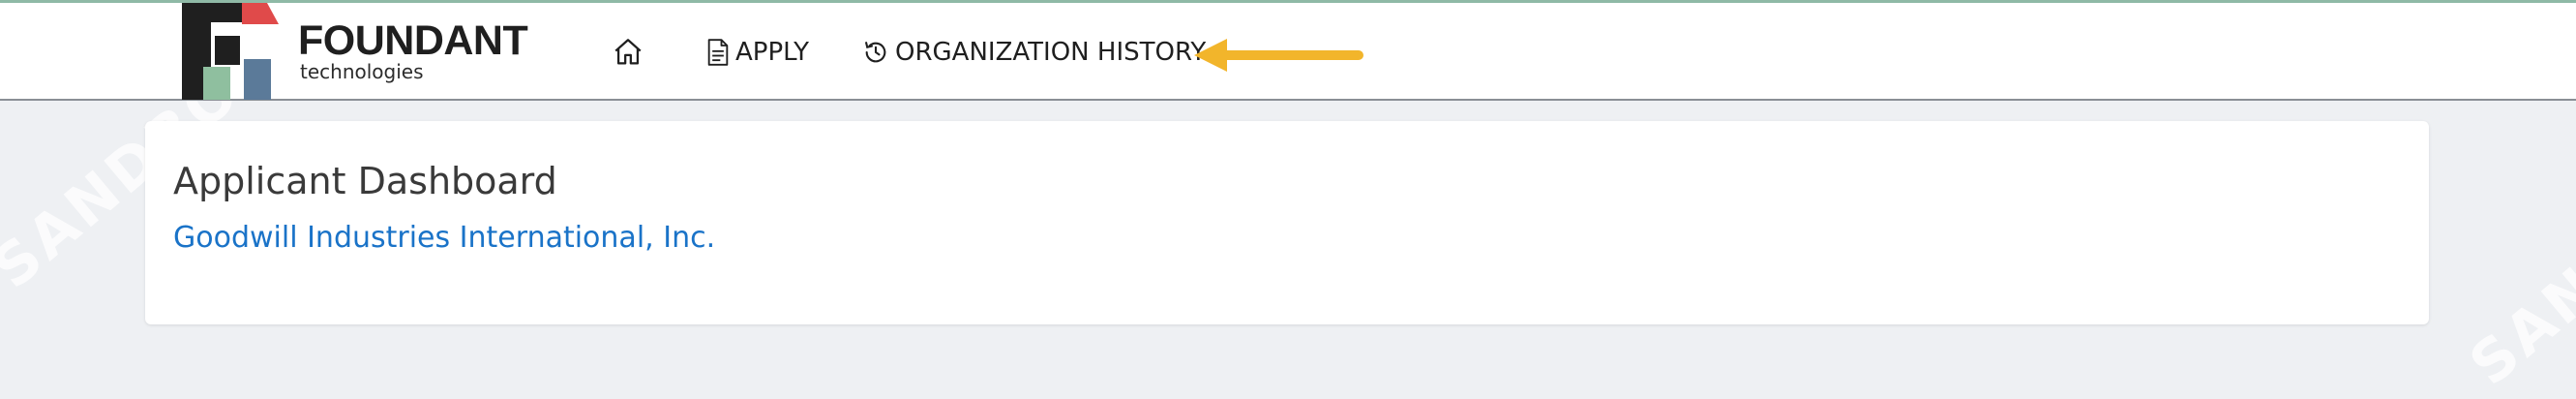  I want to click on home-icon, so click(628, 51).